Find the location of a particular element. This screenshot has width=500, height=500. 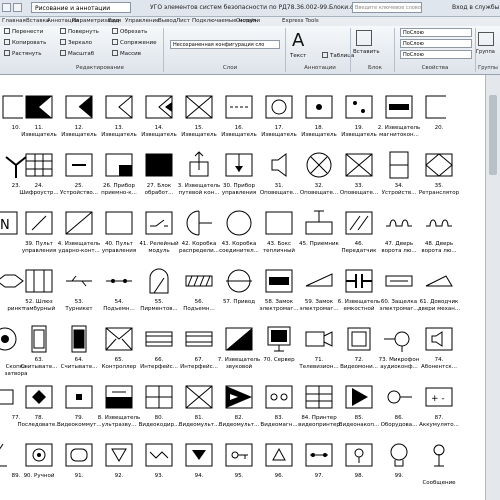

group-button: Группа is located at coordinates (485, 52).